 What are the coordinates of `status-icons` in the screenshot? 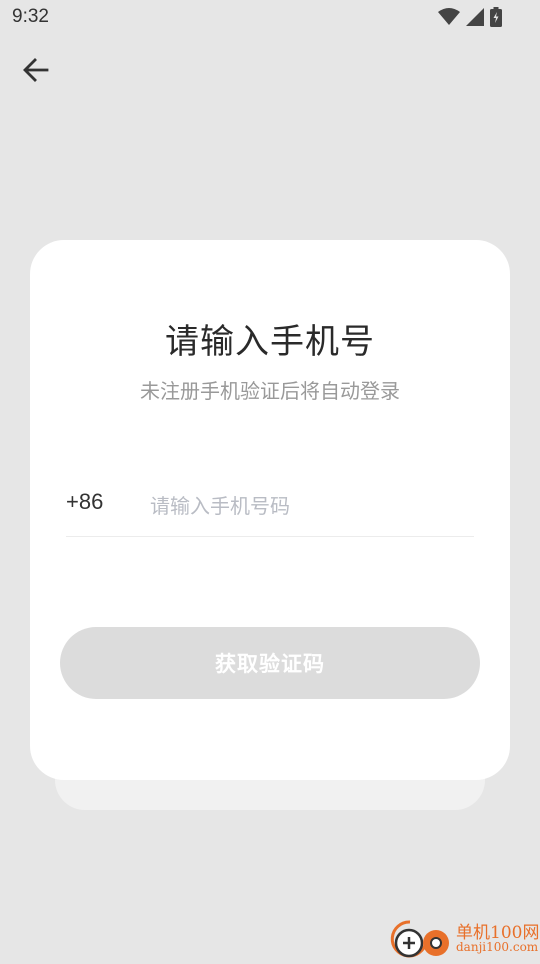 It's located at (470, 19).